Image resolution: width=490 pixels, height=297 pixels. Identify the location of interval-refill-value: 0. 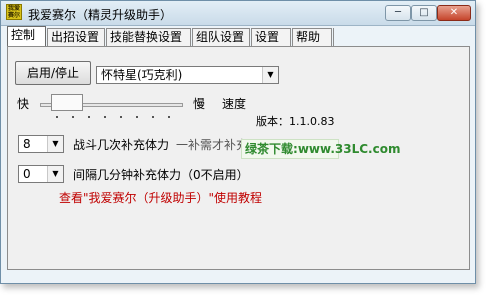
(27, 174).